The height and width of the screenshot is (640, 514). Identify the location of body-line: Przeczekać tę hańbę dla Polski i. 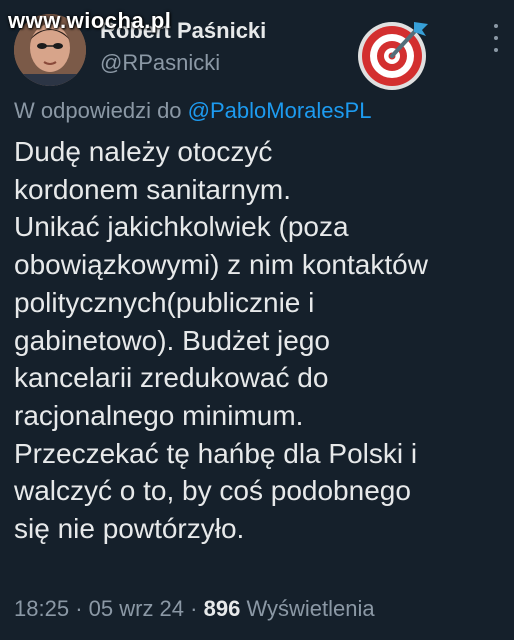
(216, 453).